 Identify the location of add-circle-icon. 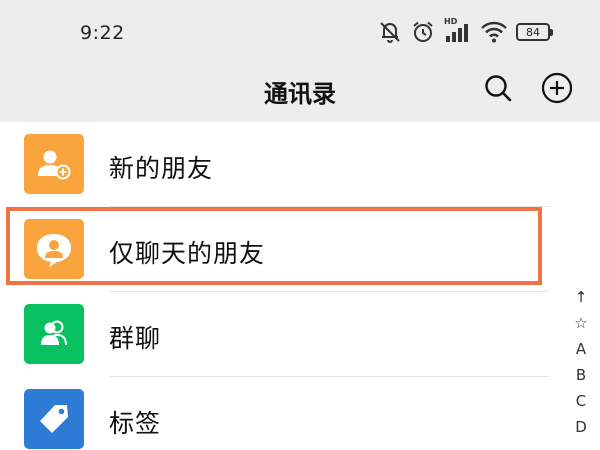
(557, 88).